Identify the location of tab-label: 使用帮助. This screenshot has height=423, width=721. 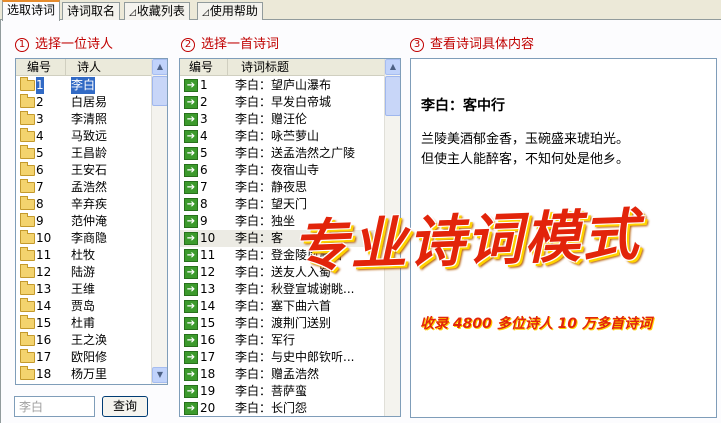
(233, 11).